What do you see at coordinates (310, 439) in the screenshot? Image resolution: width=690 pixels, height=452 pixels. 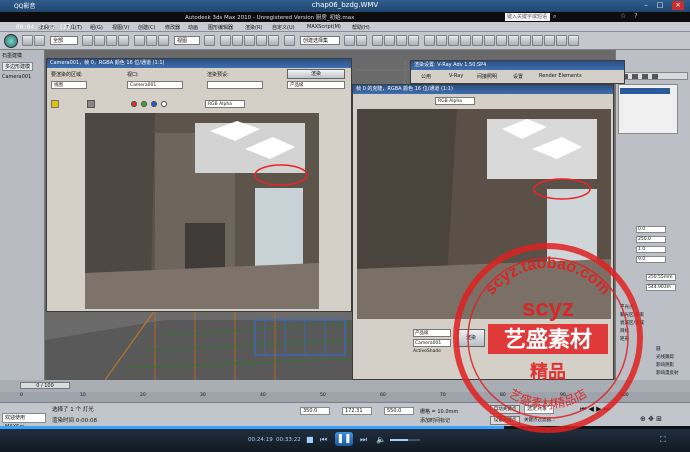 I see `stop-icon: ■` at bounding box center [310, 439].